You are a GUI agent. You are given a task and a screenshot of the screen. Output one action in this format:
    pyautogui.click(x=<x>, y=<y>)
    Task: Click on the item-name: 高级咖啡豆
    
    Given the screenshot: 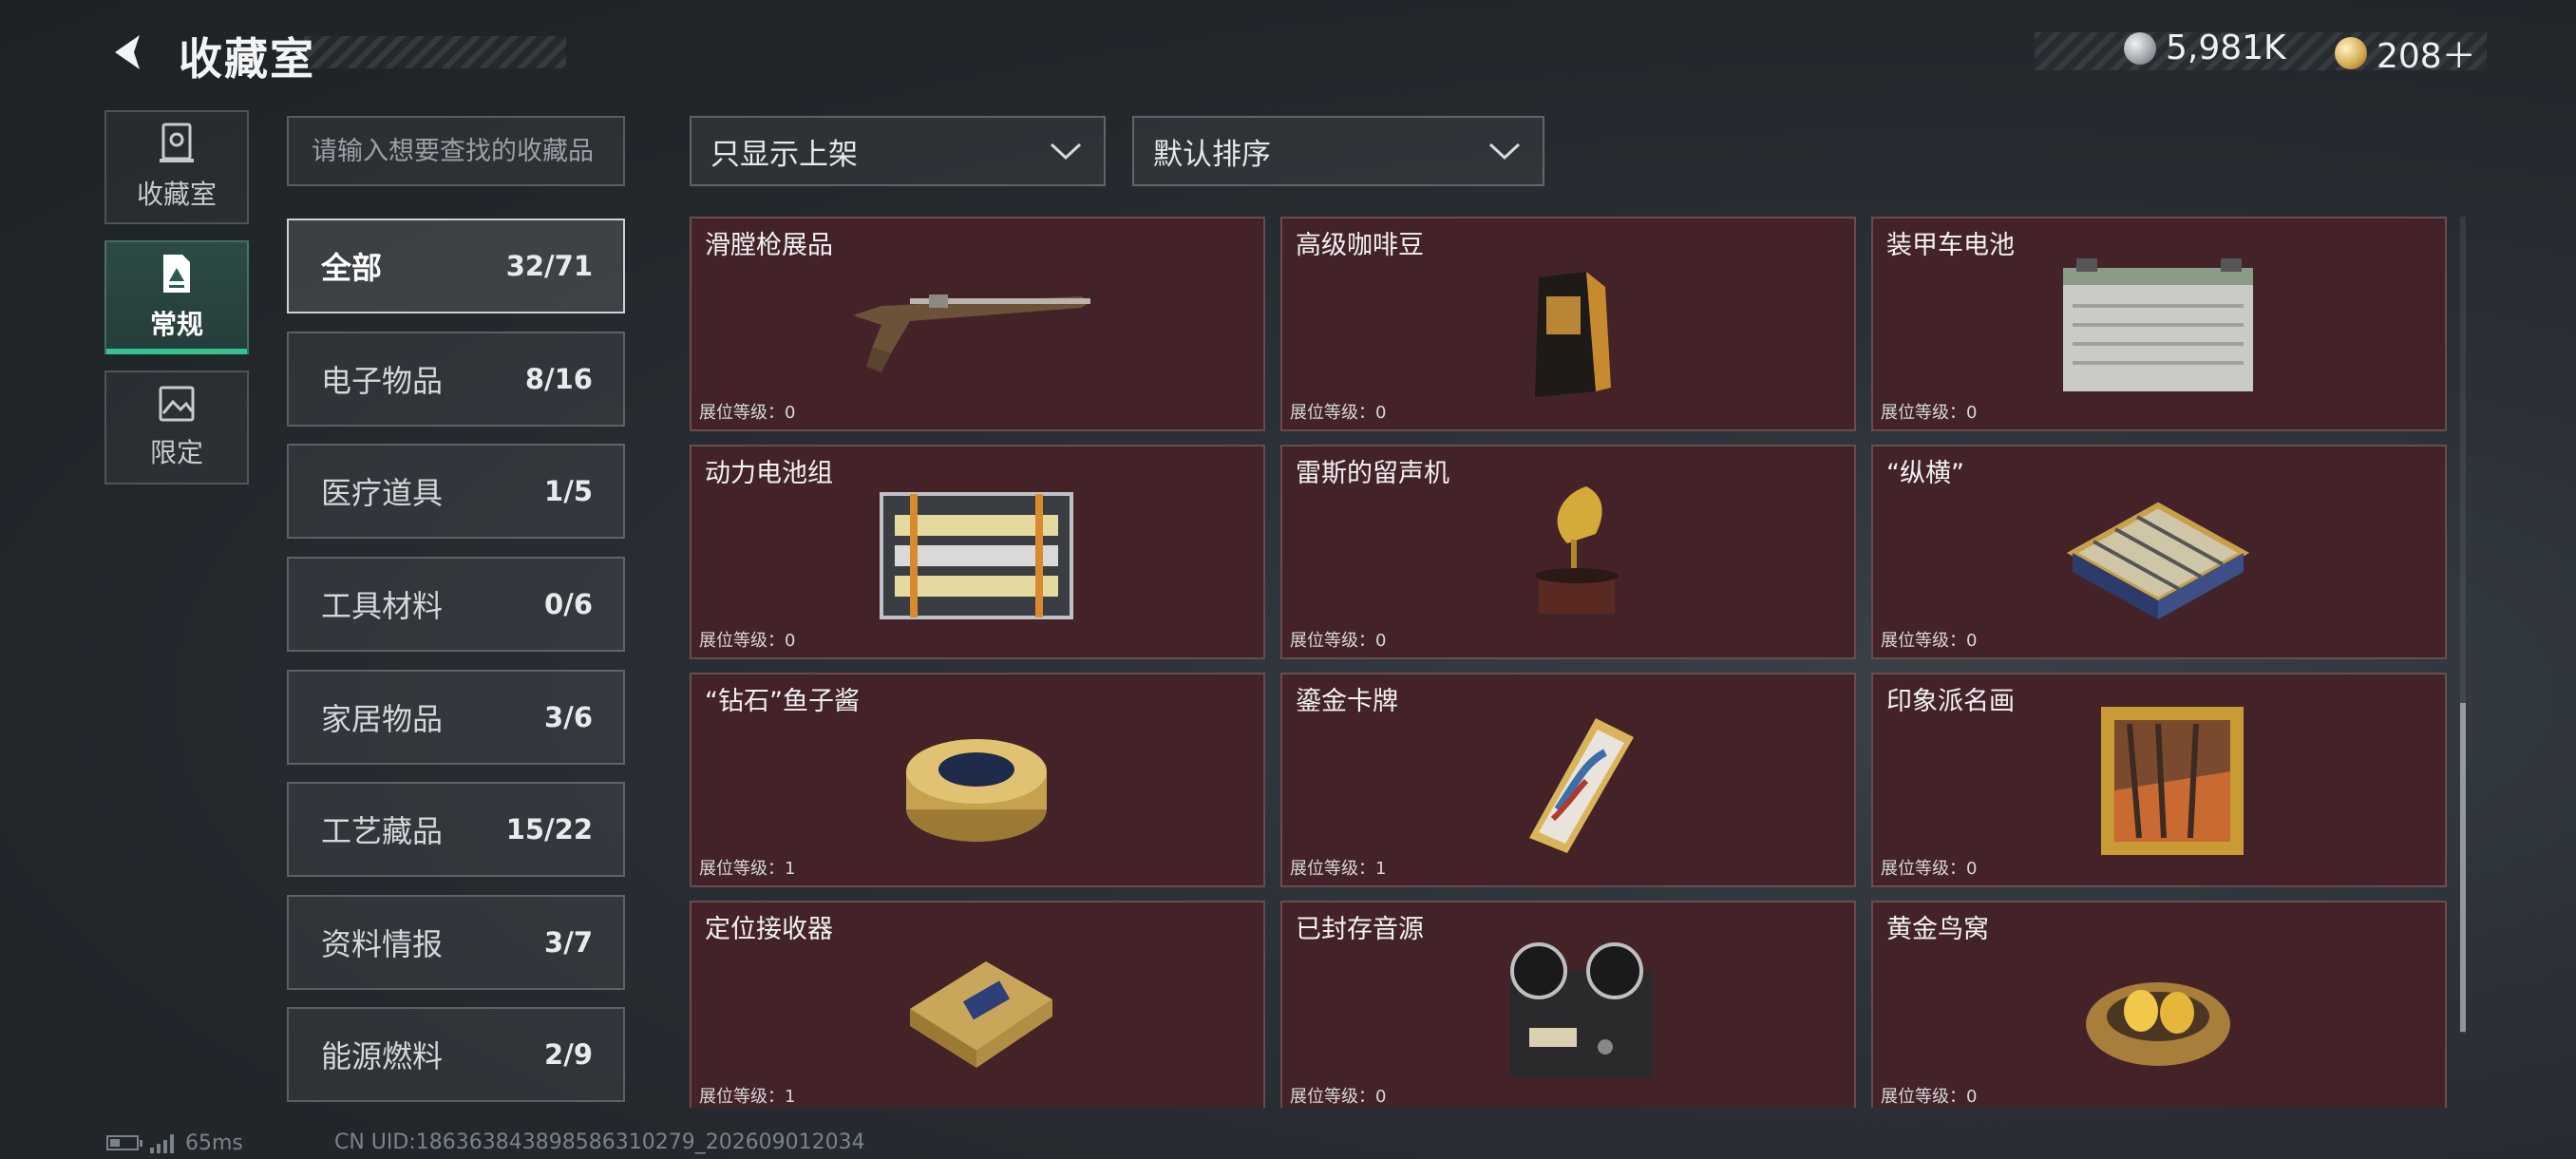 What is the action you would take?
    pyautogui.click(x=1360, y=245)
    